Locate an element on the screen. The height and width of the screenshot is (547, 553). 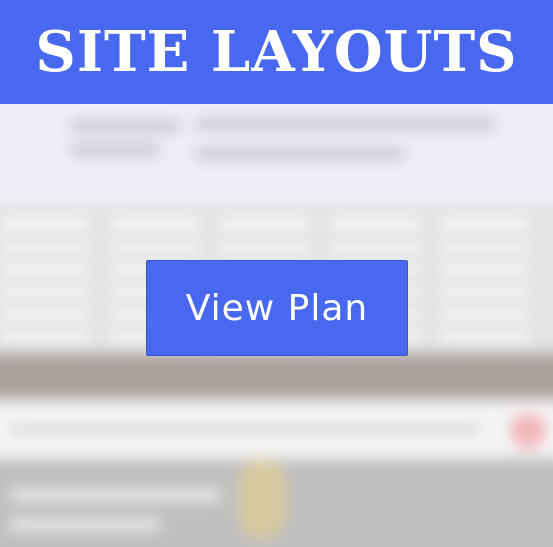
location-pin-icon is located at coordinates (262, 499).